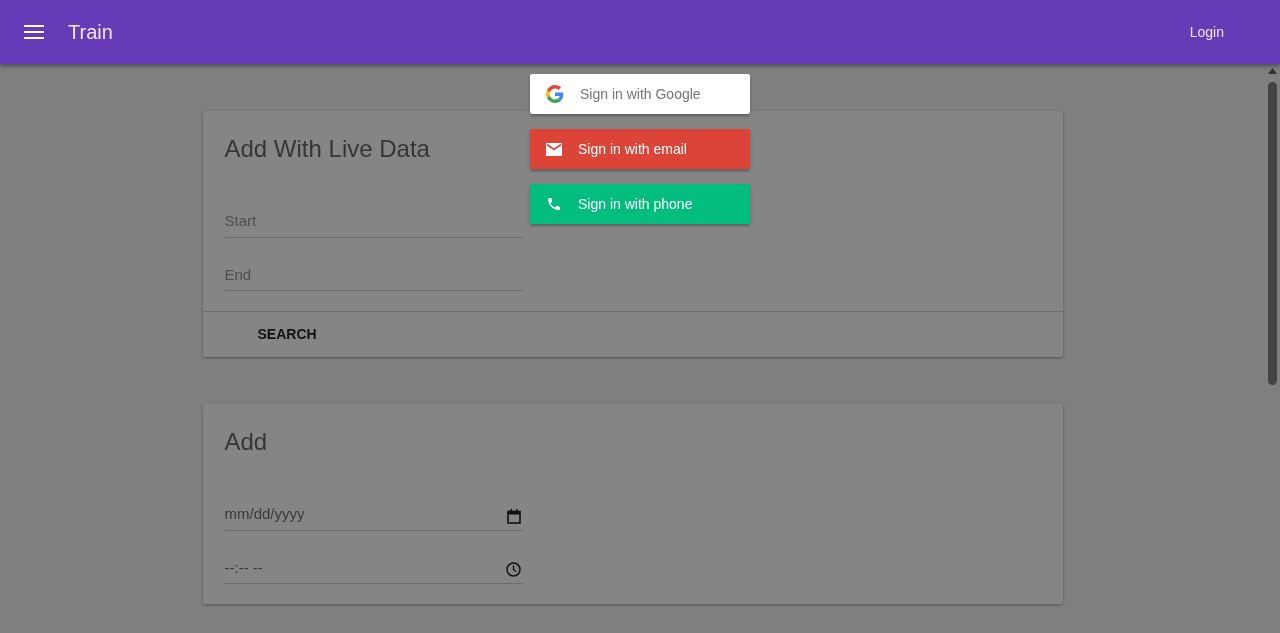 Image resolution: width=1280 pixels, height=633 pixels. Describe the element at coordinates (1206, 32) in the screenshot. I see `login-button: Login` at that location.